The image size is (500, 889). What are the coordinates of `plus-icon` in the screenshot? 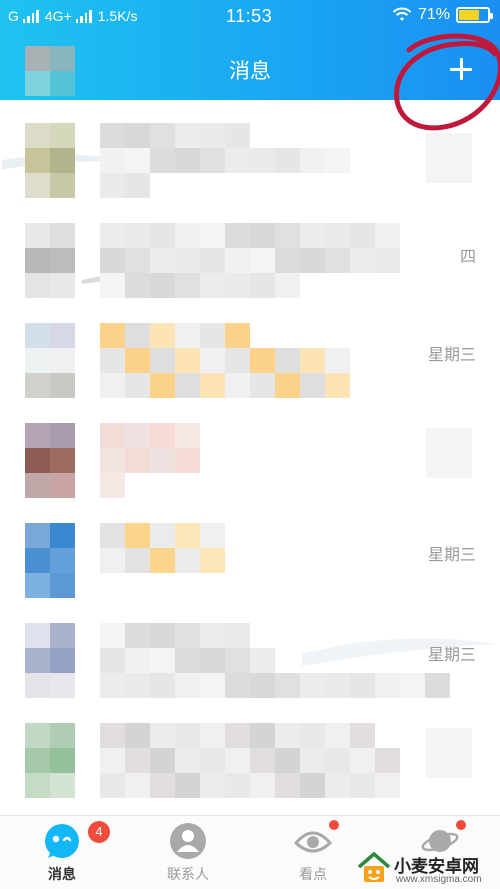 It's located at (461, 70).